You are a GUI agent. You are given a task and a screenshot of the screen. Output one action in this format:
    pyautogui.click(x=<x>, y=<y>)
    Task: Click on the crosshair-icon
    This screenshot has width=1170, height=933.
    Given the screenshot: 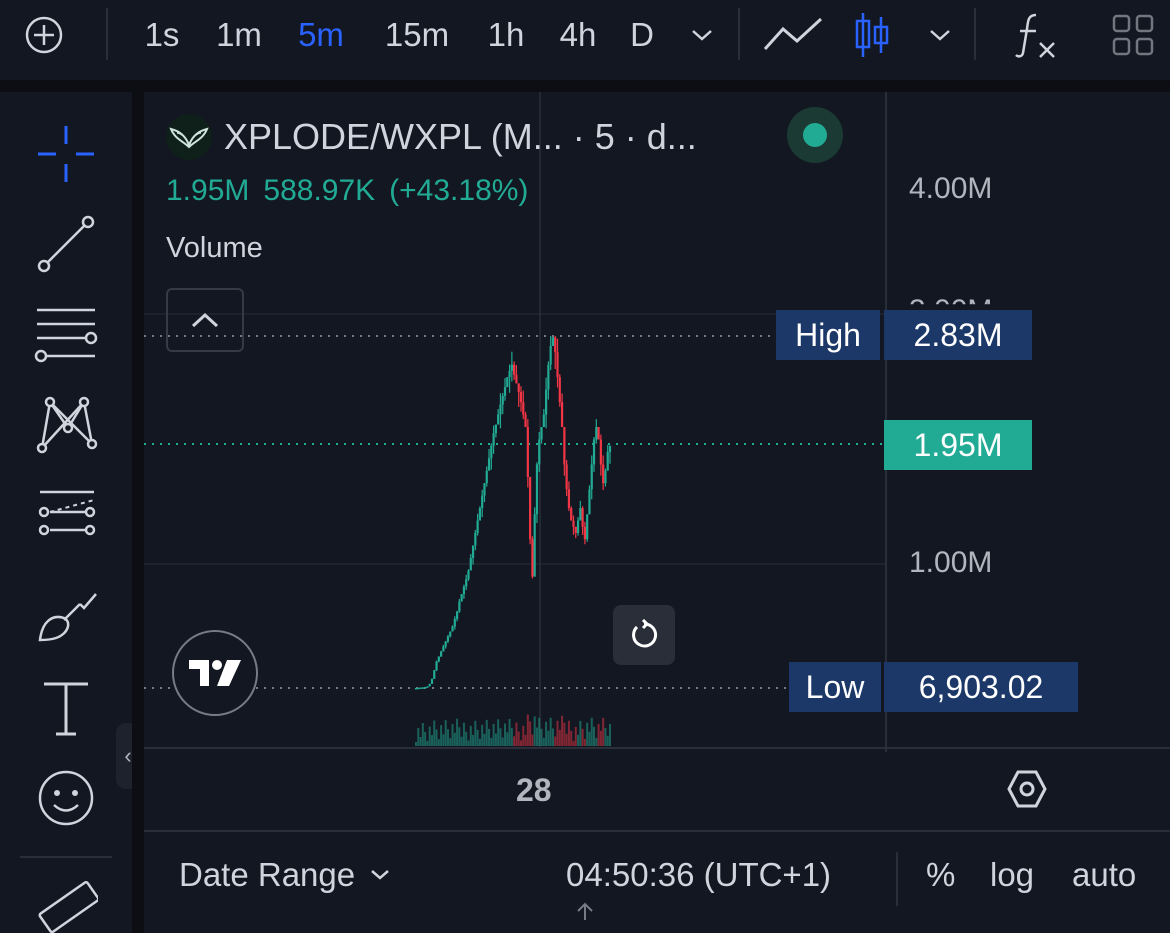 What is the action you would take?
    pyautogui.click(x=66, y=154)
    